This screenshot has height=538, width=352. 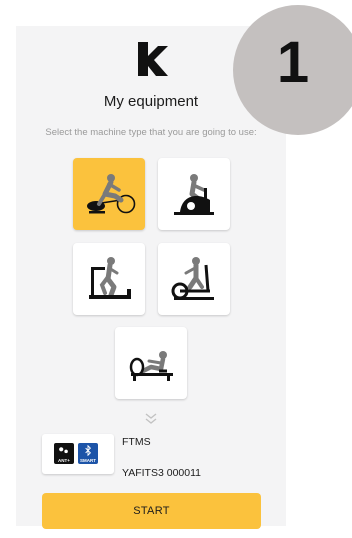 What do you see at coordinates (136, 442) in the screenshot?
I see `device-name: FTMS` at bounding box center [136, 442].